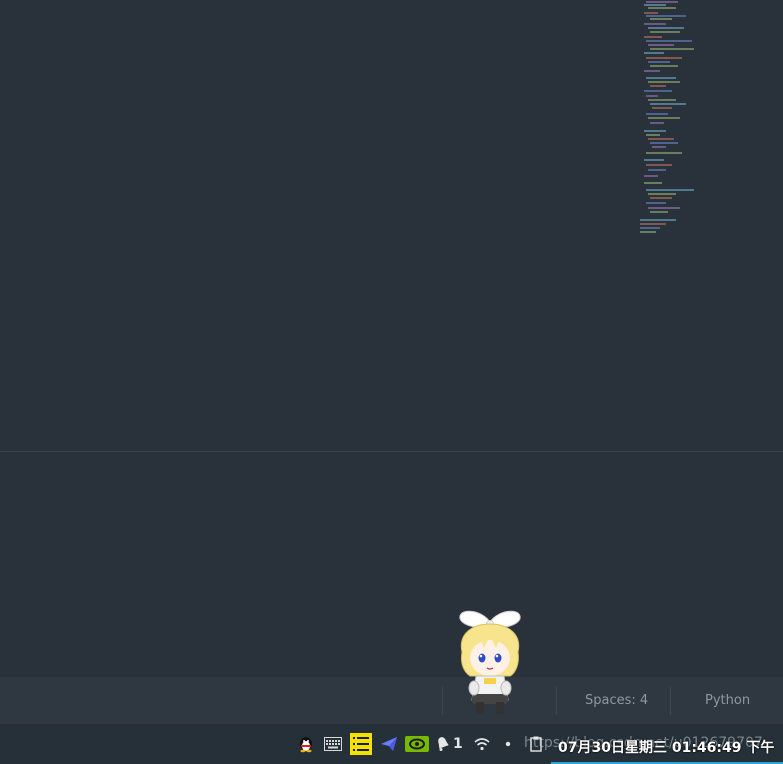 Image resolution: width=783 pixels, height=764 pixels. What do you see at coordinates (536, 744) in the screenshot?
I see `clipboard-icon` at bounding box center [536, 744].